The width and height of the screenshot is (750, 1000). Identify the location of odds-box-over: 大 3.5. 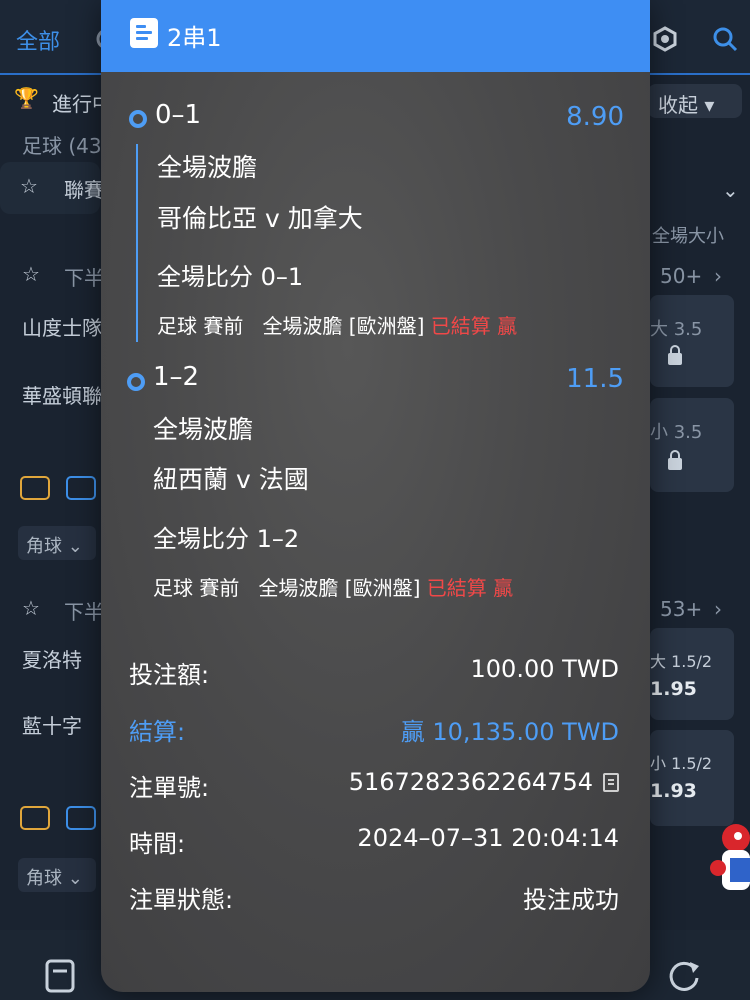
(692, 341).